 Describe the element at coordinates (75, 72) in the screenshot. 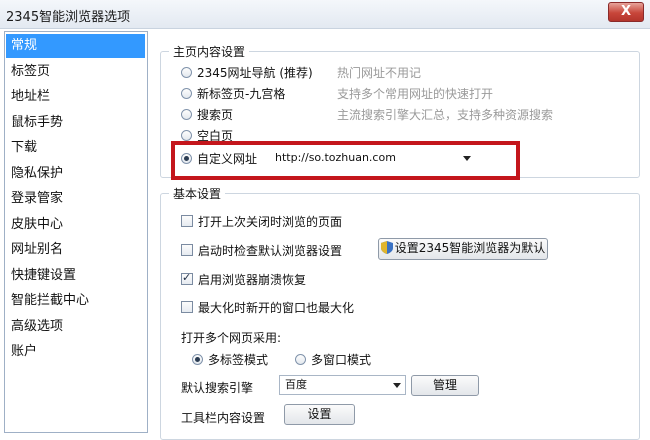

I see `sidebar-item-tabs: 标签页` at that location.